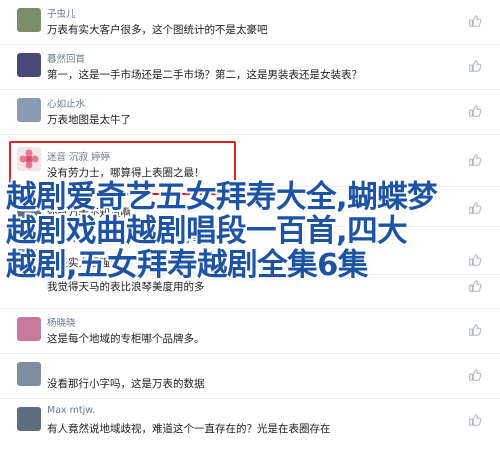 The image size is (500, 453). What do you see at coordinates (61, 13) in the screenshot?
I see `comment-author: 子虫儿` at bounding box center [61, 13].